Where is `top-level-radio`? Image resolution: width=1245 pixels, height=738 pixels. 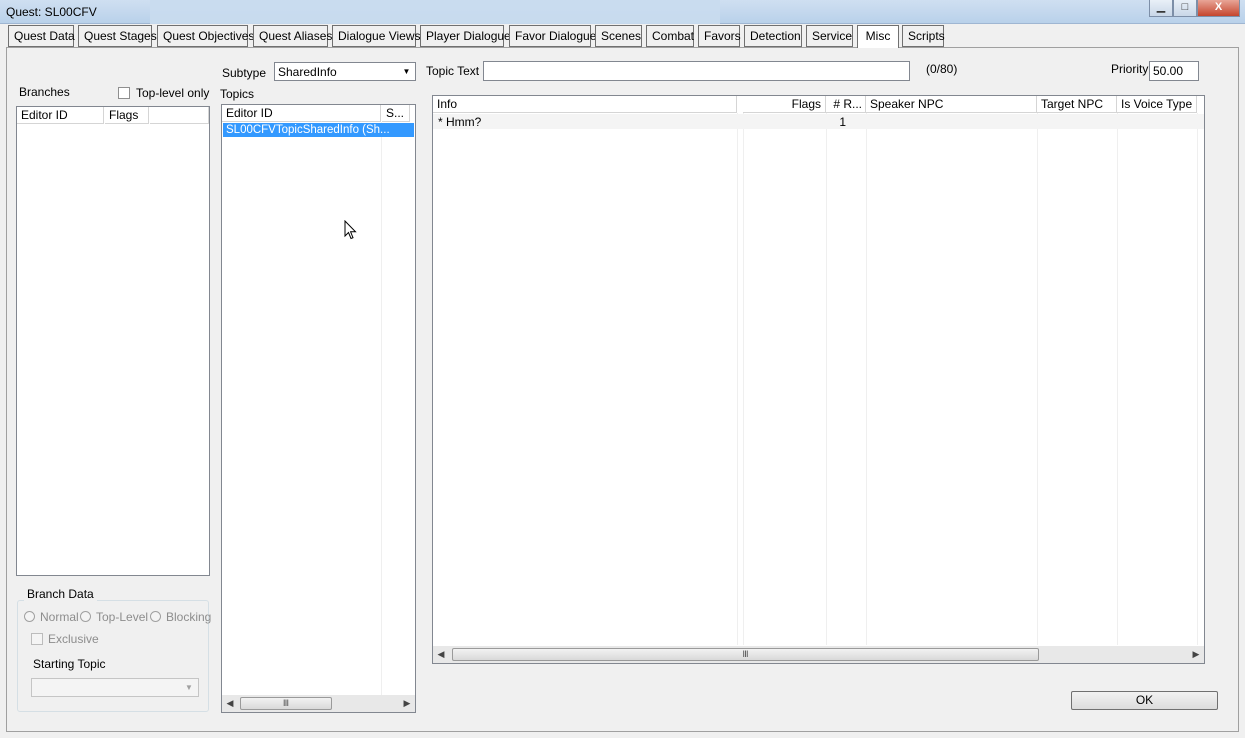 top-level-radio is located at coordinates (85, 616).